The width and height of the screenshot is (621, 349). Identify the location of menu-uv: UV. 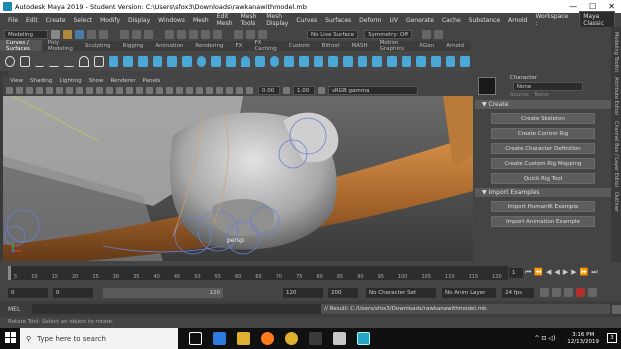
(393, 20).